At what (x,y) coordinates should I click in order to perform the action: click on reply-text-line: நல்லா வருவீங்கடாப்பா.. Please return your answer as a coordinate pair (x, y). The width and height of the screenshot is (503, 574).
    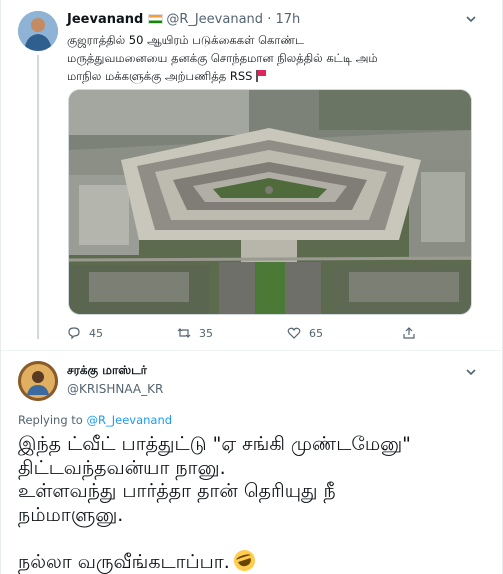
    Looking at the image, I should click on (124, 562).